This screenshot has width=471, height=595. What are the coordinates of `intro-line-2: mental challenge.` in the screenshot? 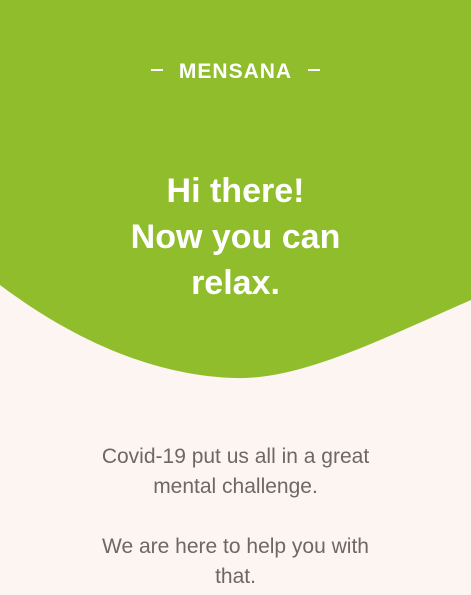 It's located at (235, 486).